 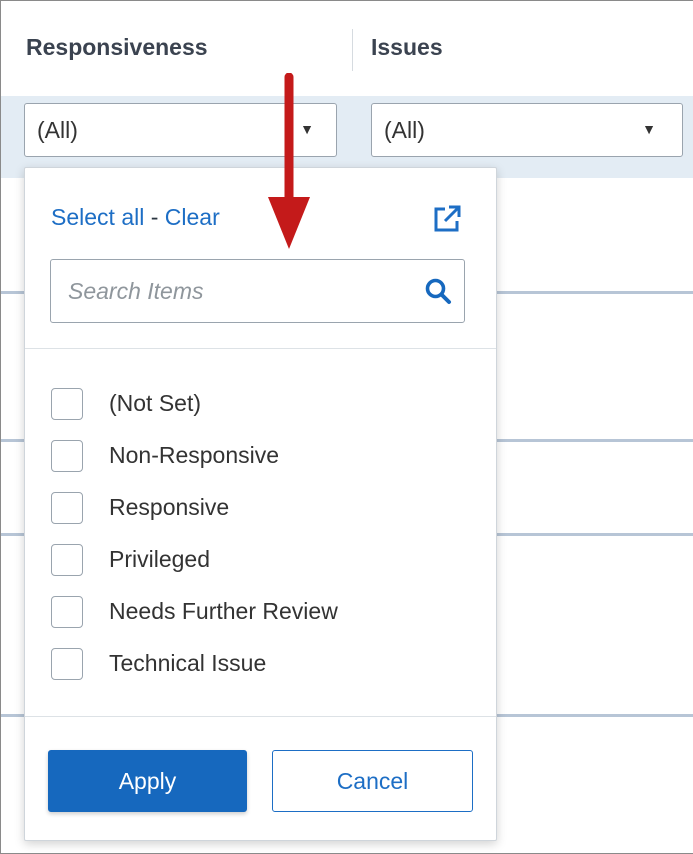 I want to click on list-item: Technical Issue, so click(x=260, y=662).